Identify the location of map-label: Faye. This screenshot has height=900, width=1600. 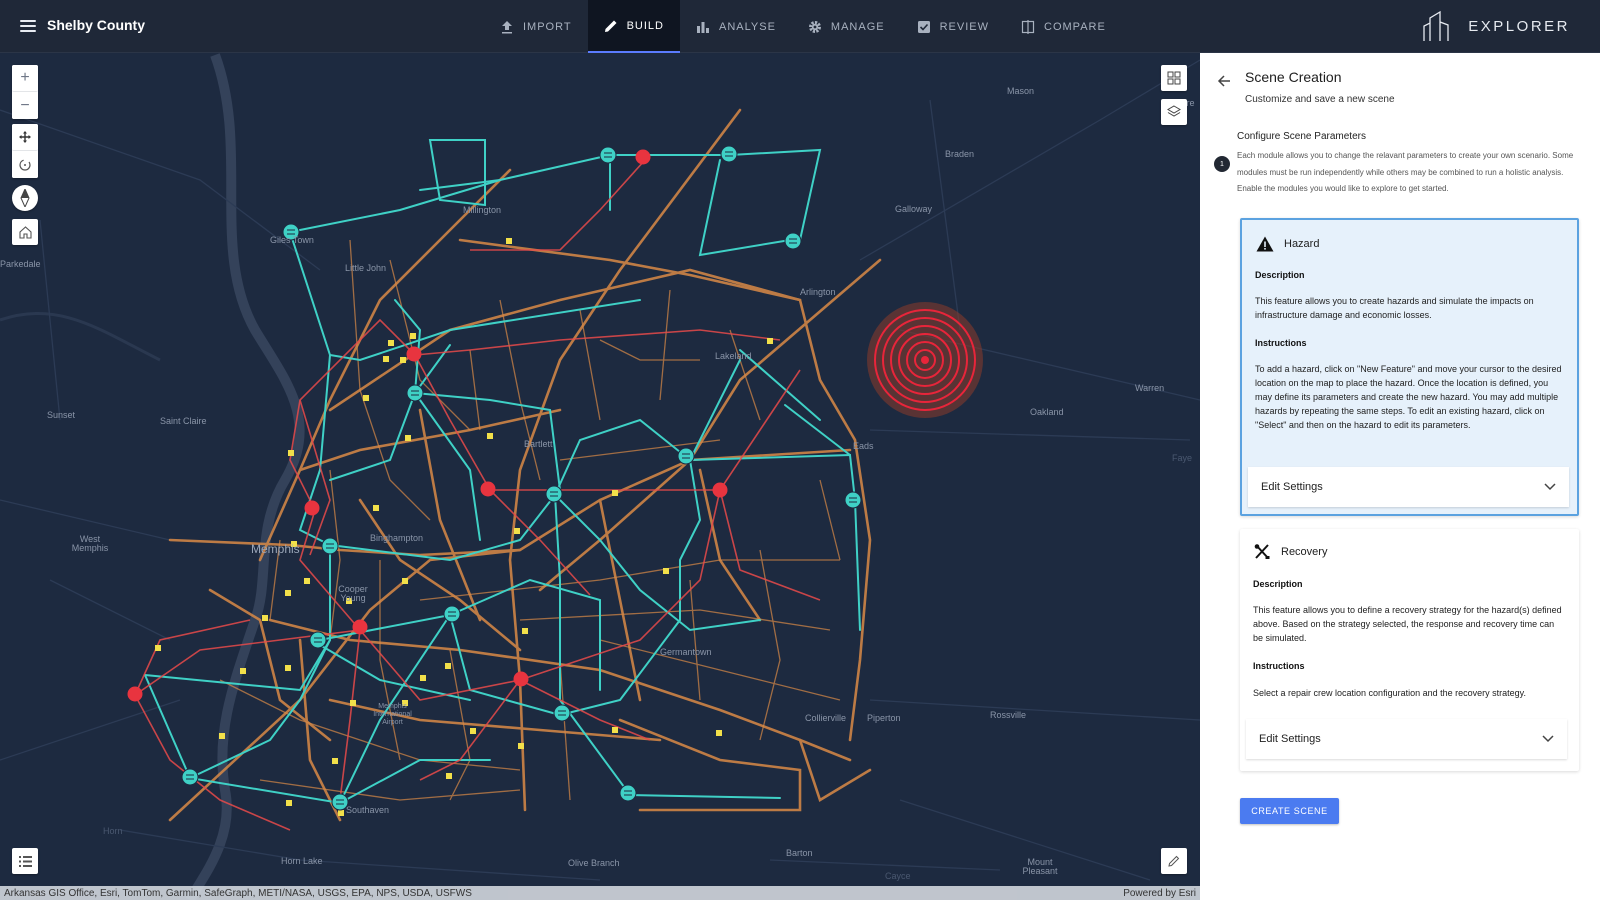
(1182, 458).